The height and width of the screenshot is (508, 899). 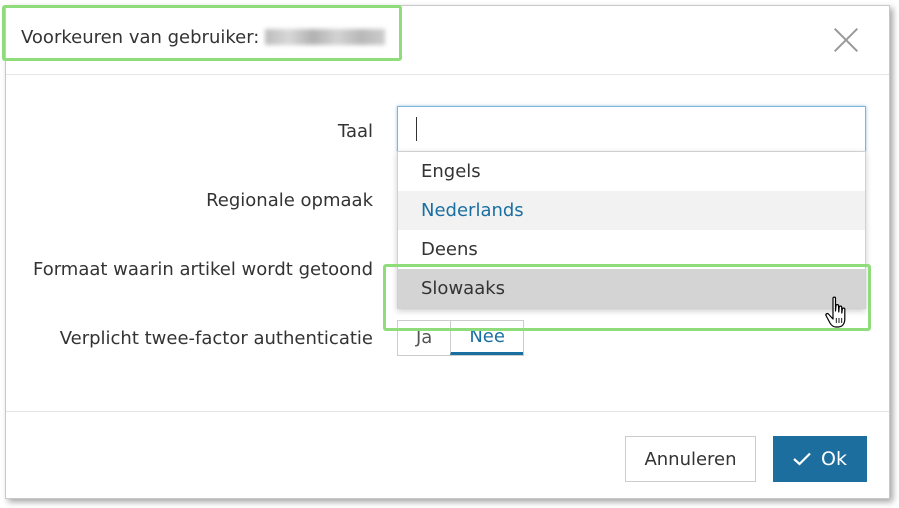 What do you see at coordinates (631, 288) in the screenshot?
I see `dropdown-item-slowaaks: Slowaaks` at bounding box center [631, 288].